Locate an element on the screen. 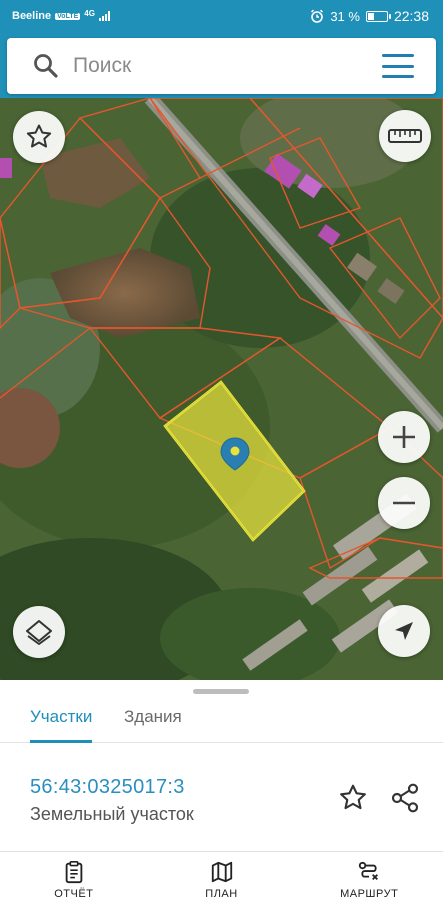  ruler-button is located at coordinates (405, 136).